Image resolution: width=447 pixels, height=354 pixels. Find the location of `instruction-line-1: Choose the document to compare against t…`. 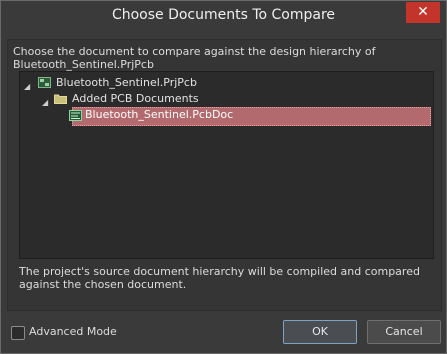

instruction-line-1: Choose the document to compare against t… is located at coordinates (194, 51).